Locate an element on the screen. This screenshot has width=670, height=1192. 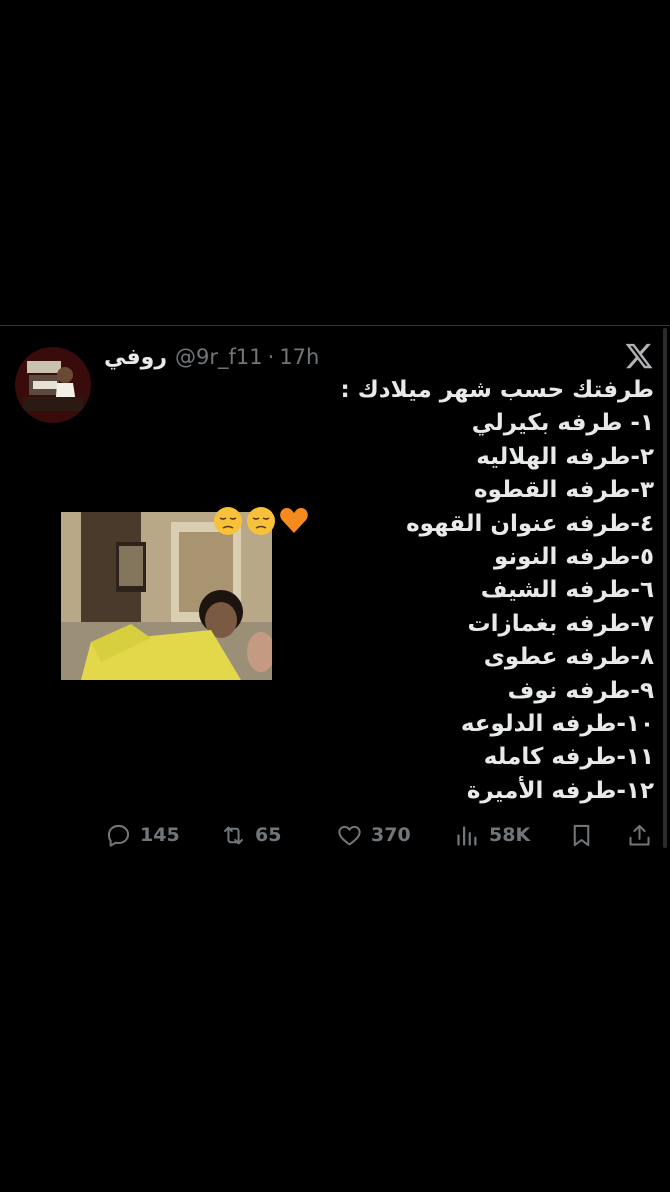
tweet-line: ٢-طرفه الهلاليه is located at coordinates (565, 456).